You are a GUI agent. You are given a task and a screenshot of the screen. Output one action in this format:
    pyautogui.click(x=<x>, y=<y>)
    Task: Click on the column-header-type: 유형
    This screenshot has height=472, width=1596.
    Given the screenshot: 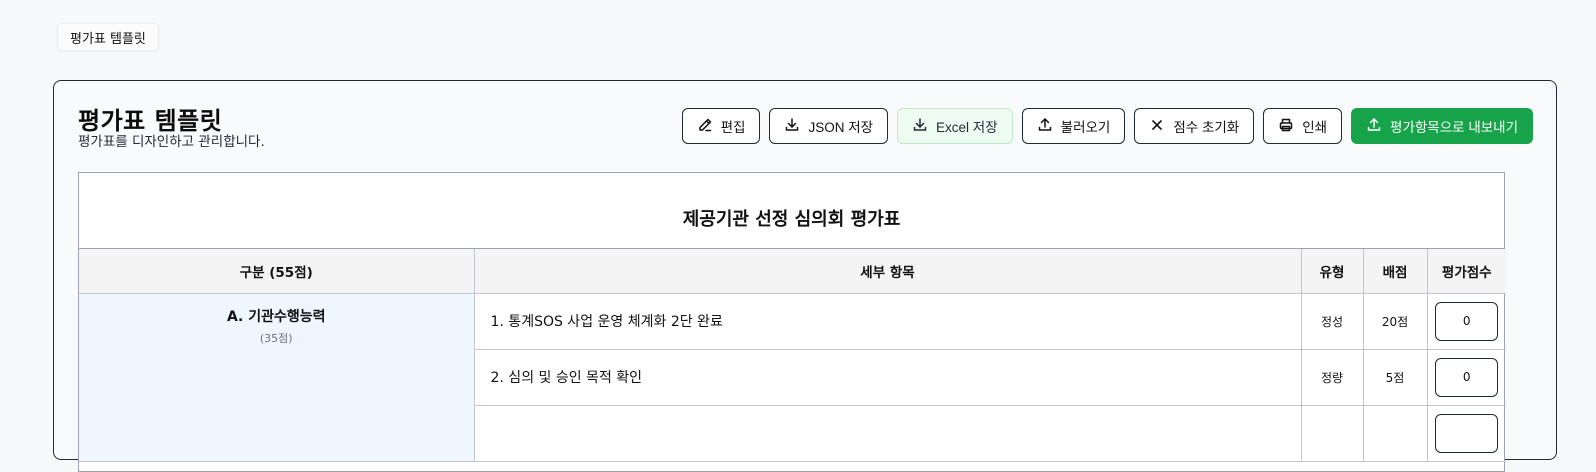 What is the action you would take?
    pyautogui.click(x=1332, y=271)
    